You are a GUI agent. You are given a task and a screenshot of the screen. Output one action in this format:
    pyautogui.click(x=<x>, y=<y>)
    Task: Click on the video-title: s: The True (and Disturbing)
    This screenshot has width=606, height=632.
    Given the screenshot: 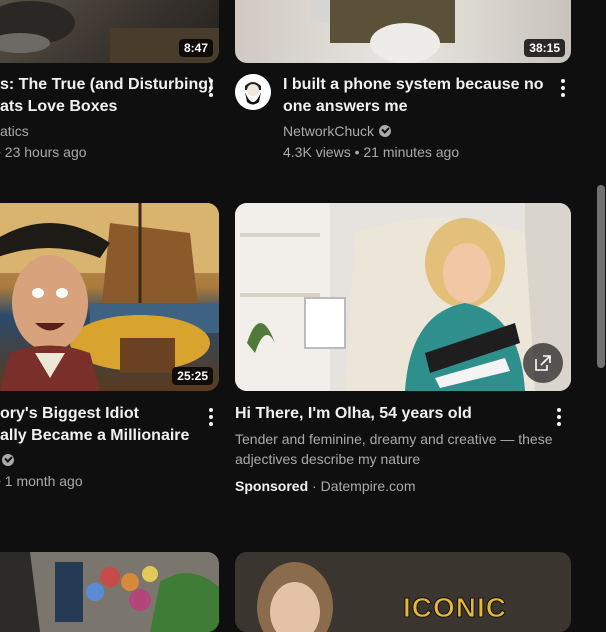 What is the action you would take?
    pyautogui.click(x=106, y=85)
    